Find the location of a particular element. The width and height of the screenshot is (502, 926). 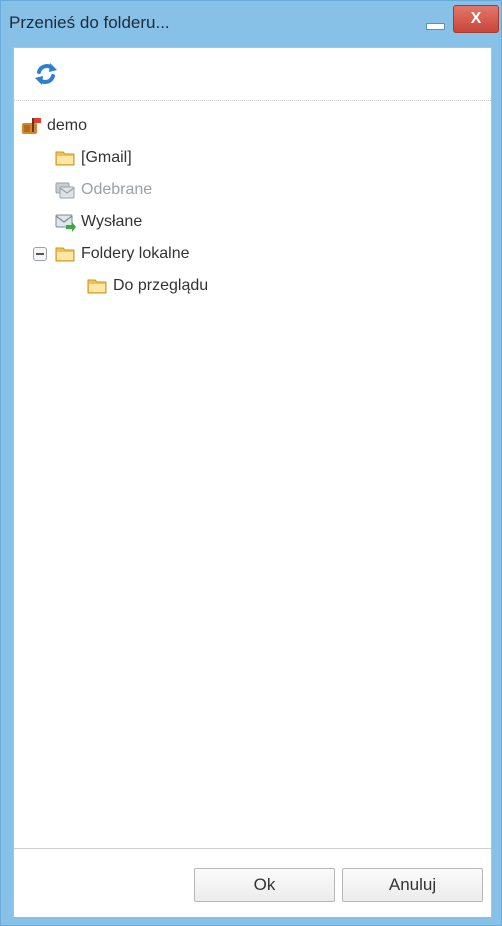

tree-node-wyslane: Wysłane is located at coordinates (98, 222).